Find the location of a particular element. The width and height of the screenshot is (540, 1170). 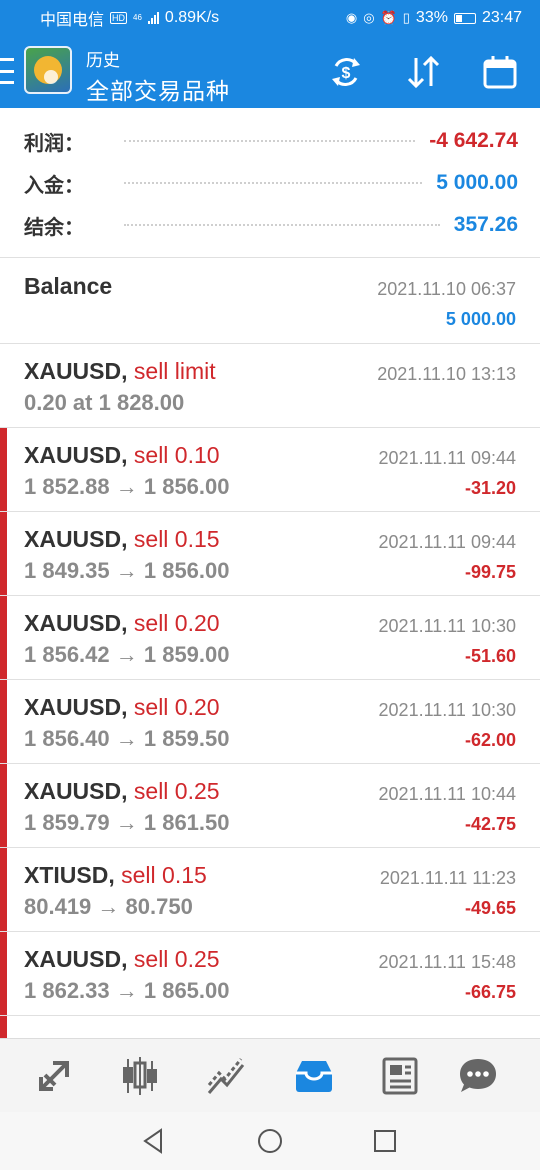

balance-value: 357.26 is located at coordinates (485, 224).